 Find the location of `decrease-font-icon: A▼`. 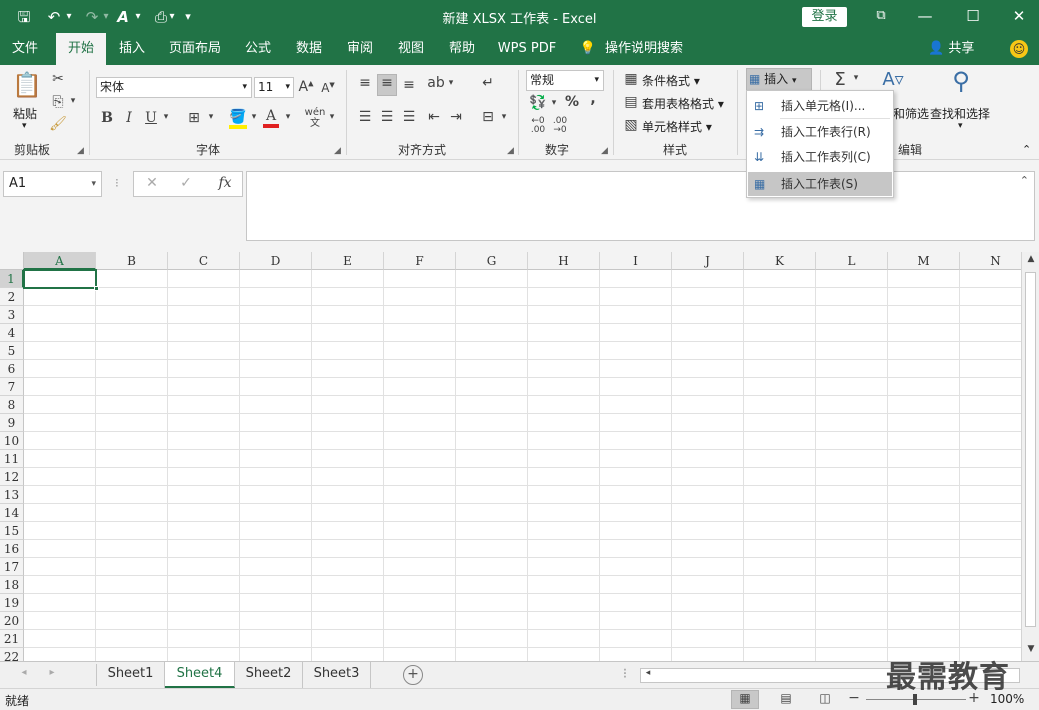

decrease-font-icon: A▼ is located at coordinates (328, 88).